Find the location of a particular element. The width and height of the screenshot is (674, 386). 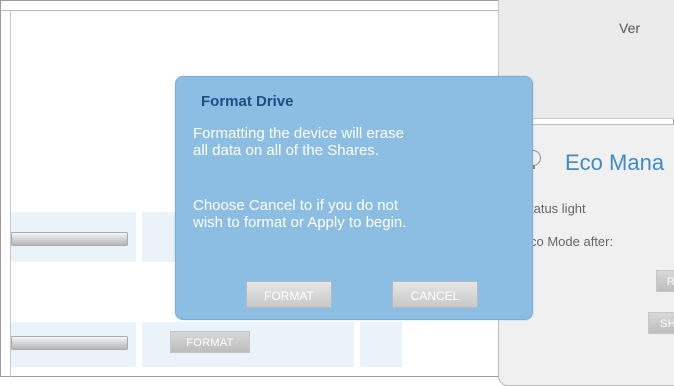

drive-row-2-capacity-bar is located at coordinates (69, 343).